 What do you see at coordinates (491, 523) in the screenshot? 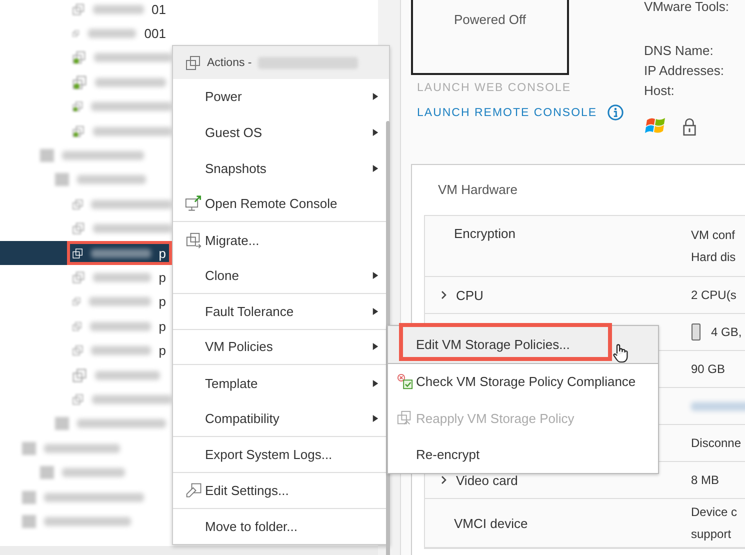
I see `row-label: VMCI device` at bounding box center [491, 523].